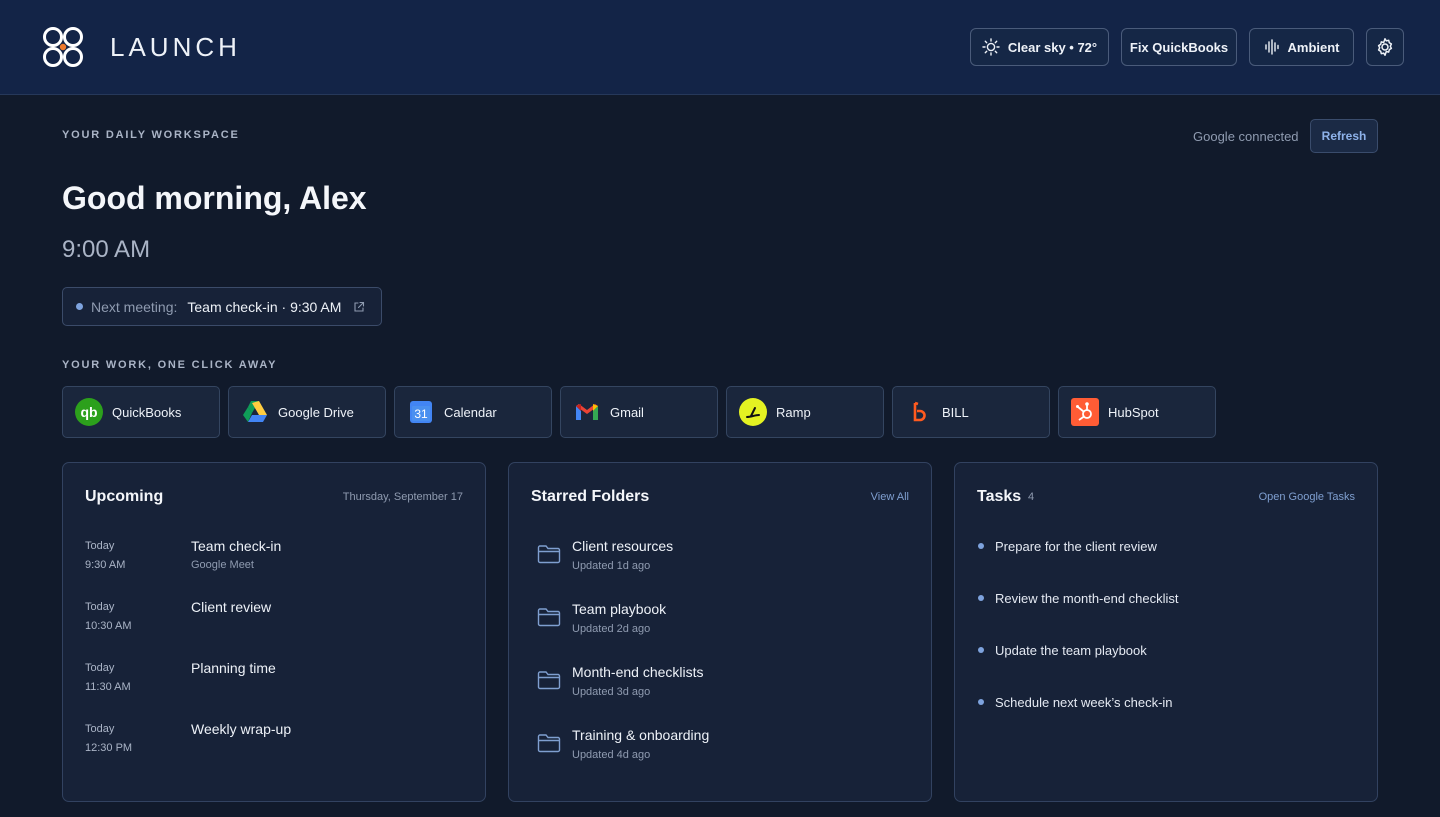  I want to click on event-location: Google Meet, so click(222, 565).